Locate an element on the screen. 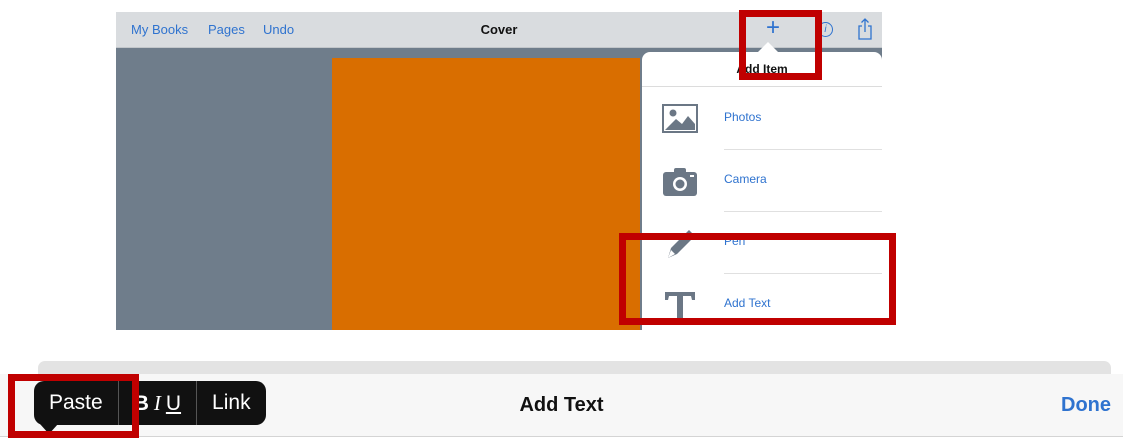 The width and height of the screenshot is (1123, 440). divider is located at coordinates (762, 86).